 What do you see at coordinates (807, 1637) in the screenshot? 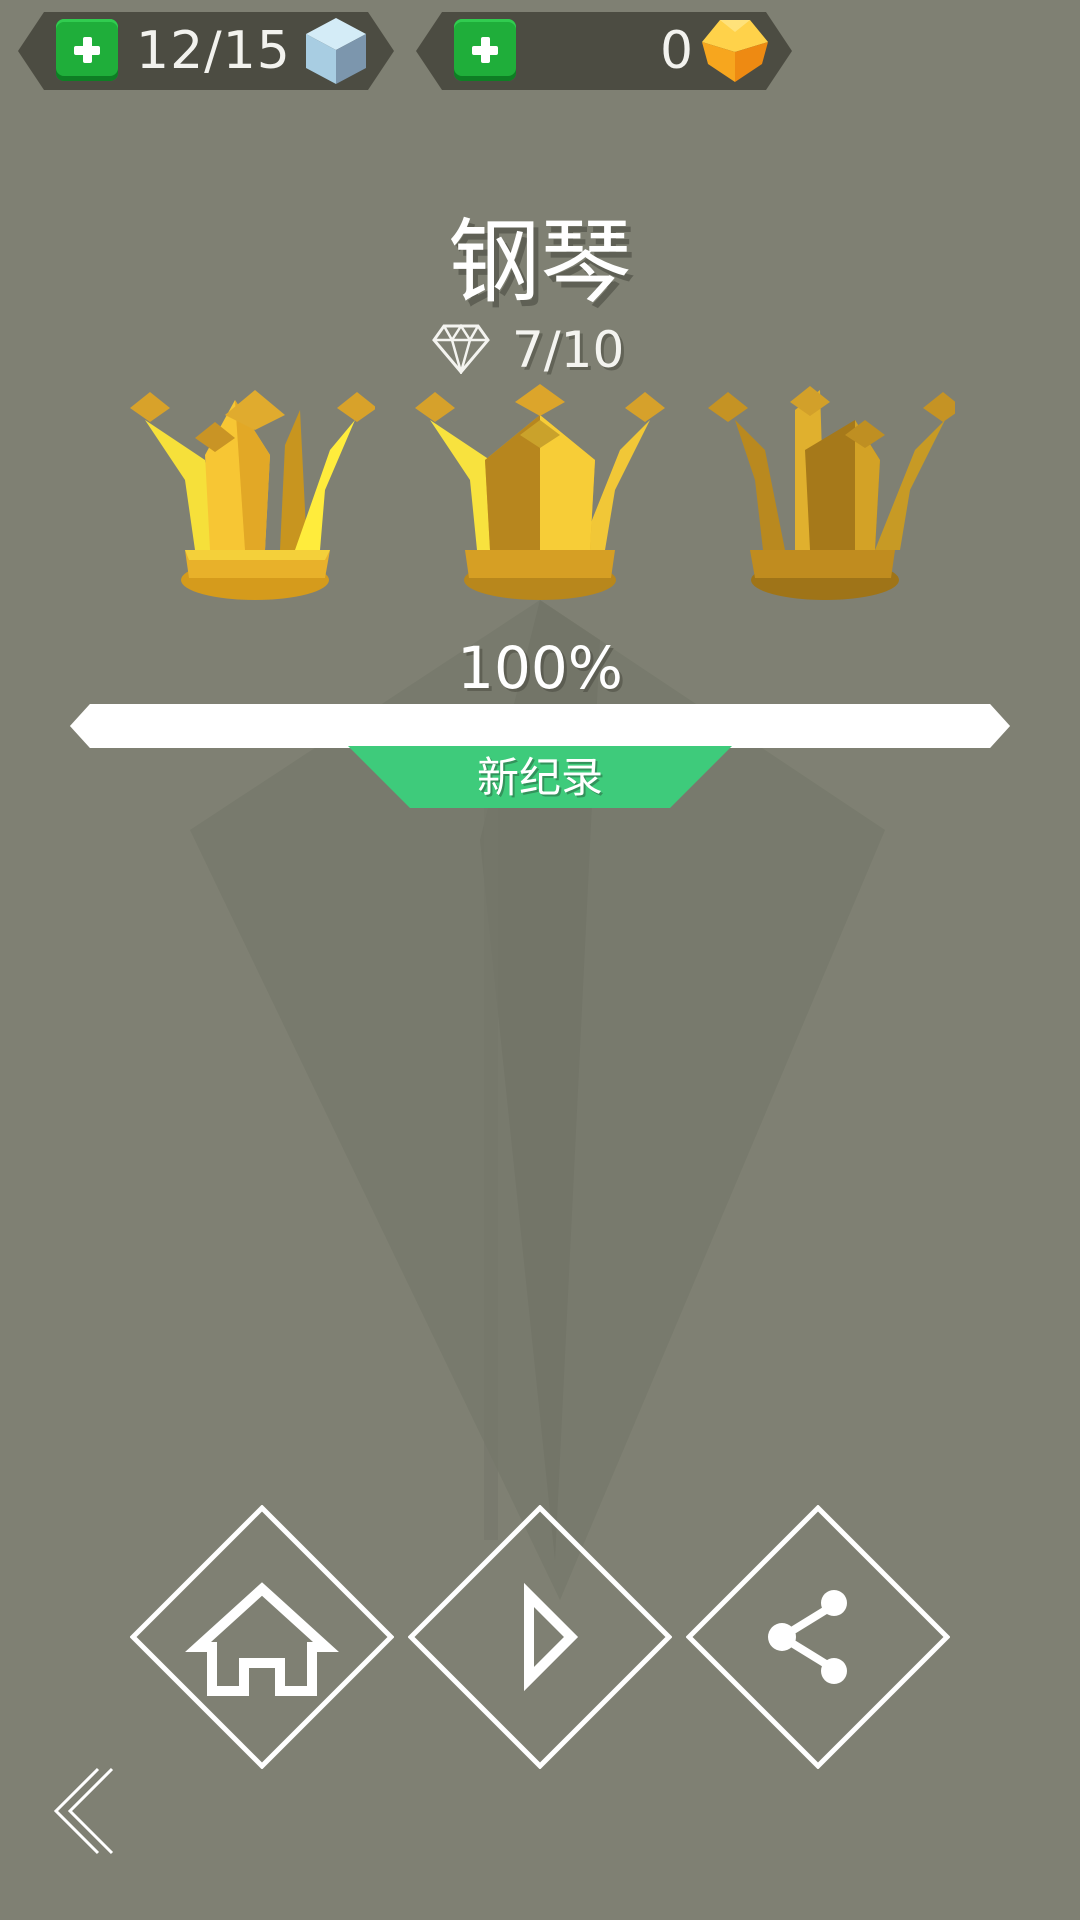
I see `share-icon` at bounding box center [807, 1637].